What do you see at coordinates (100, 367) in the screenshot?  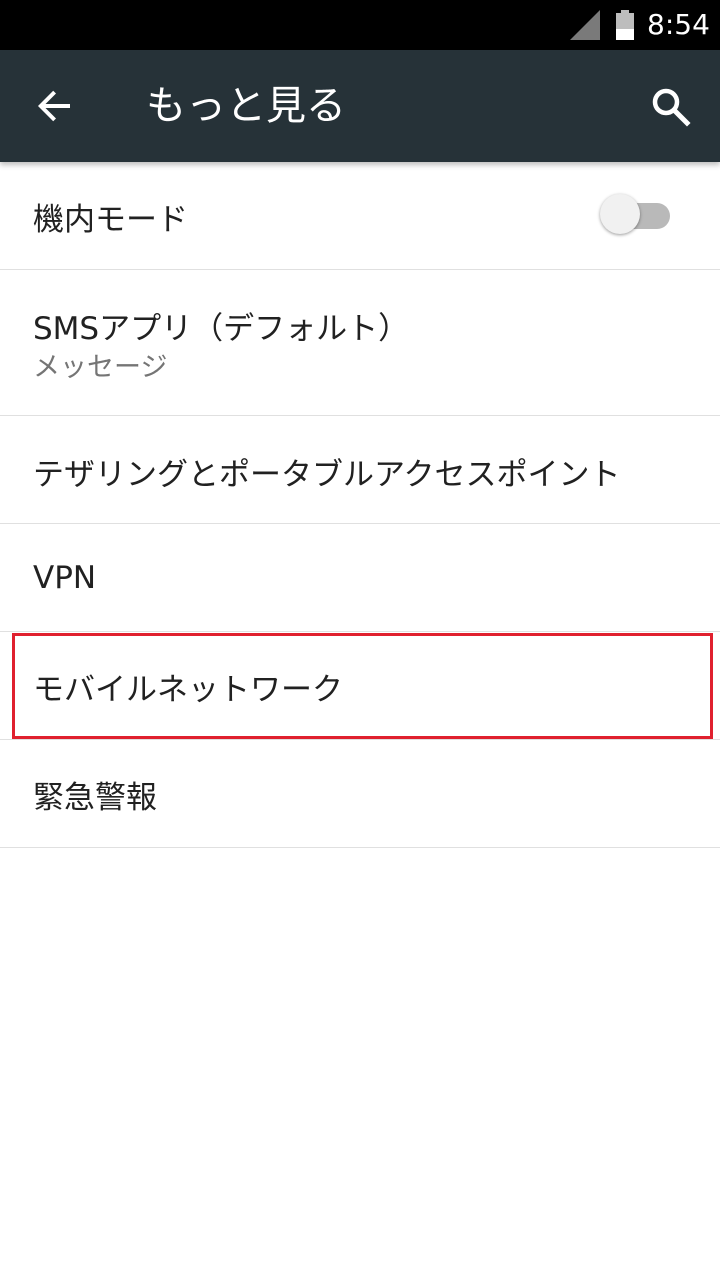 I see `list-item-summary: メッセージ` at bounding box center [100, 367].